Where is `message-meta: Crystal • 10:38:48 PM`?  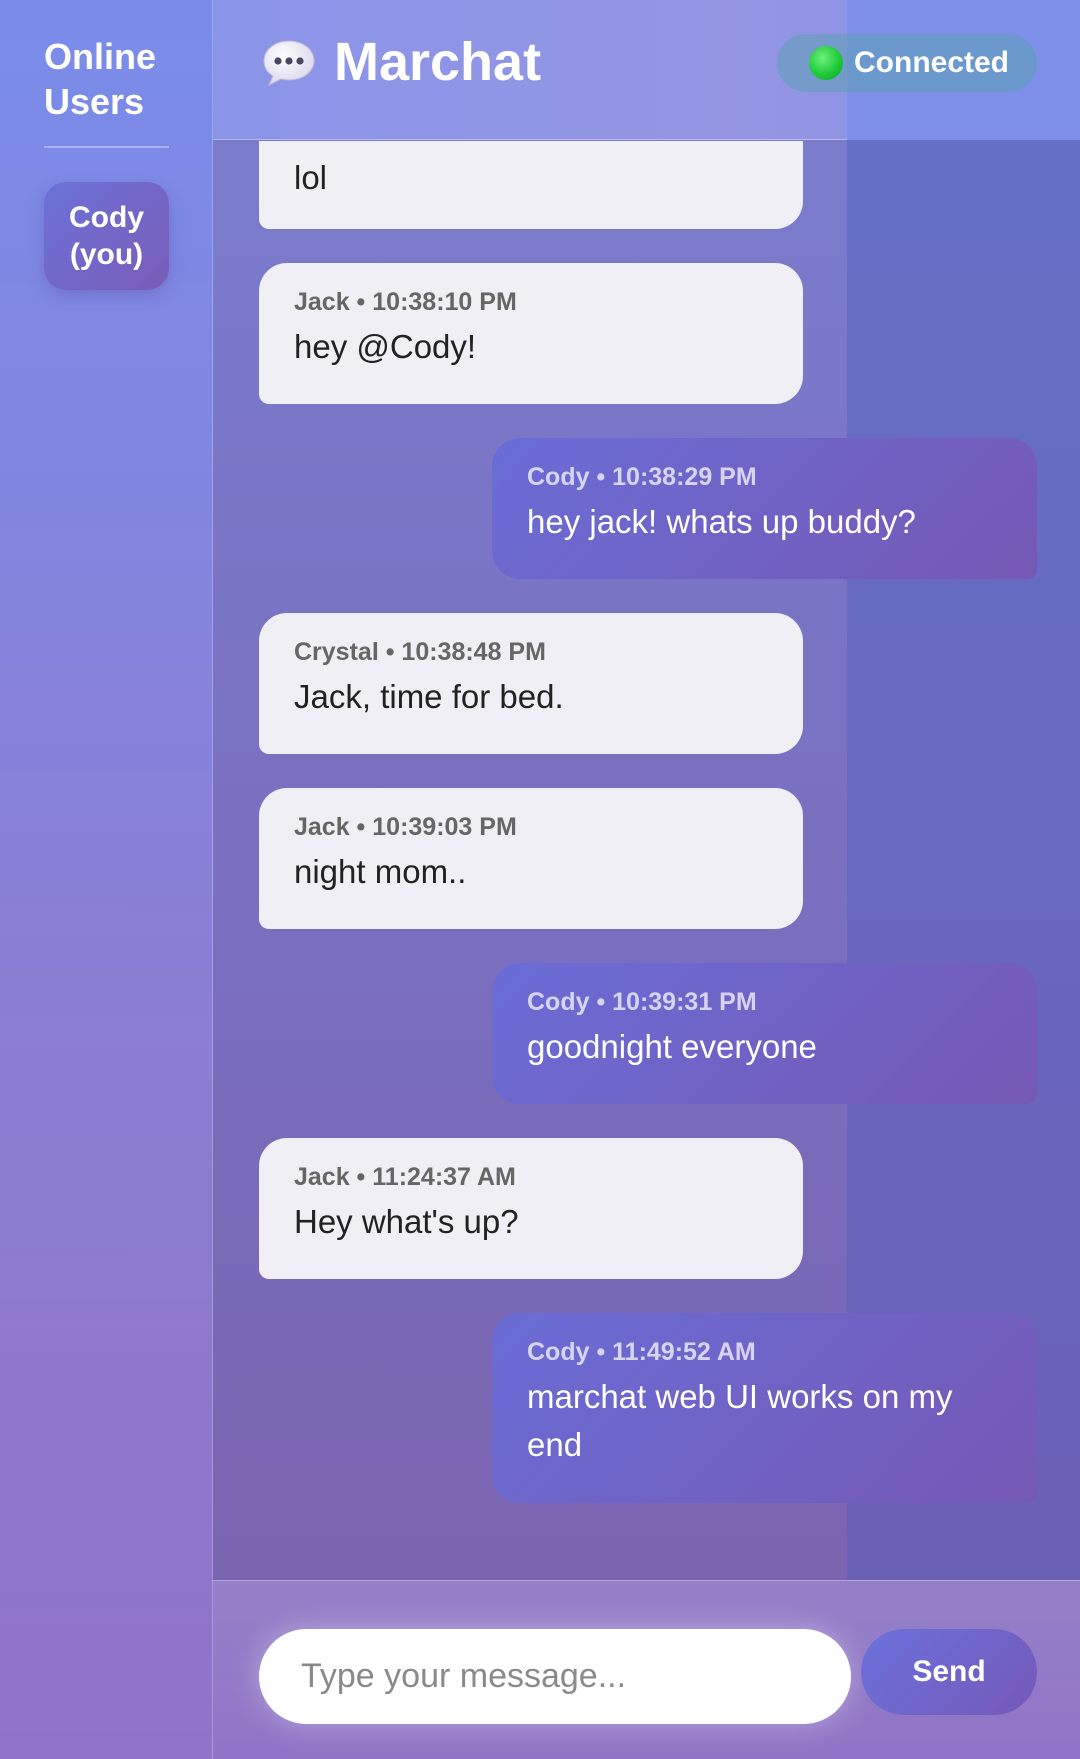 message-meta: Crystal • 10:38:48 PM is located at coordinates (420, 652).